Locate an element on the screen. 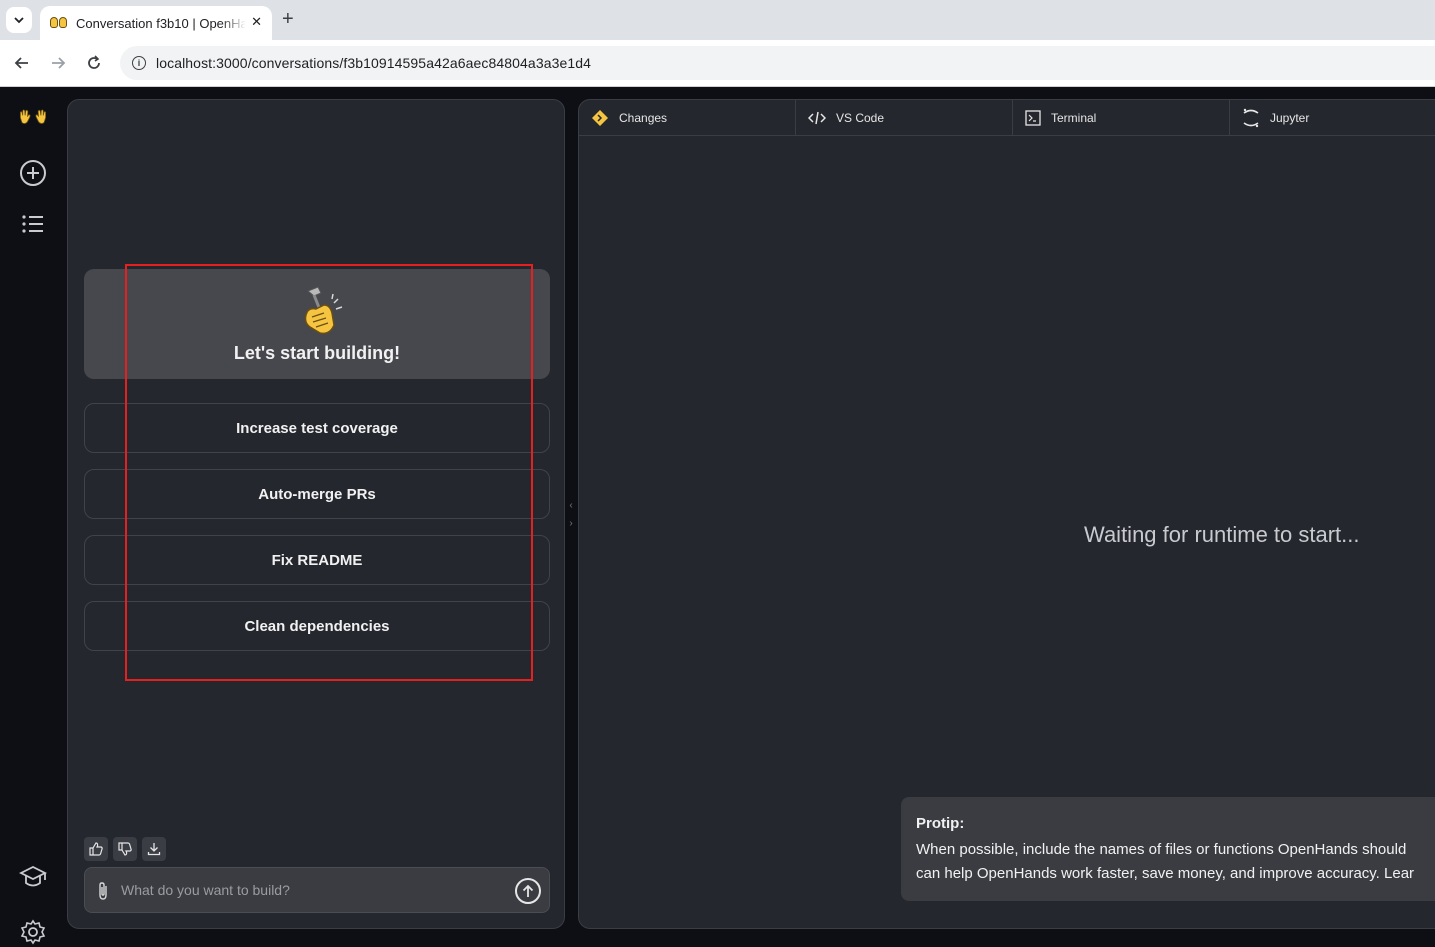 Image resolution: width=1435 pixels, height=947 pixels. suggestion-fix-readme: Fix README is located at coordinates (317, 560).